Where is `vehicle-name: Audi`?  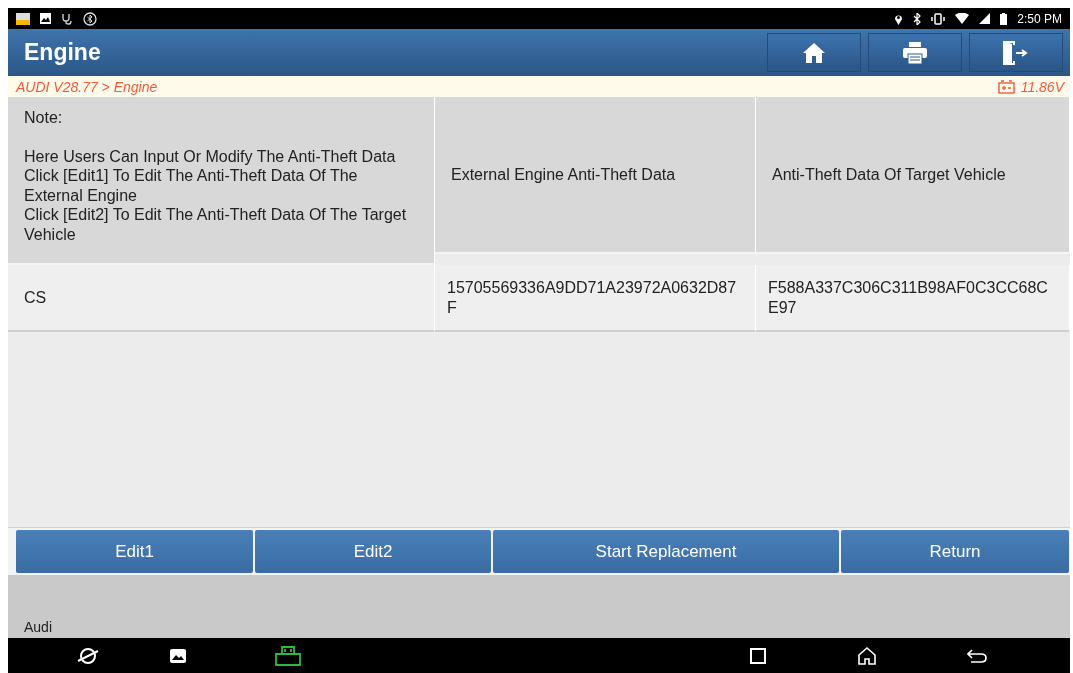 vehicle-name: Audi is located at coordinates (38, 627).